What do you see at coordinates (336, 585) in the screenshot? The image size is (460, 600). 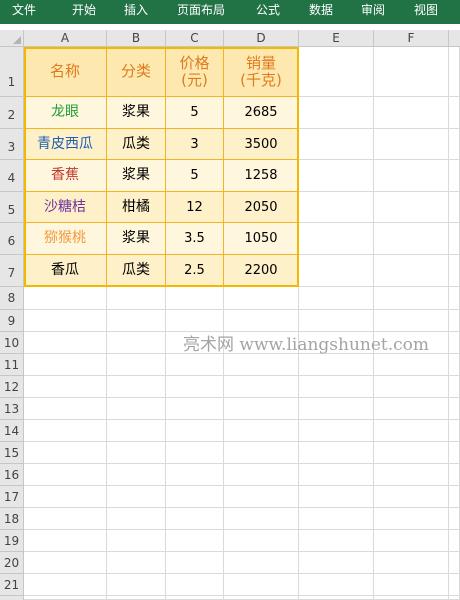 I see `cell-e21` at bounding box center [336, 585].